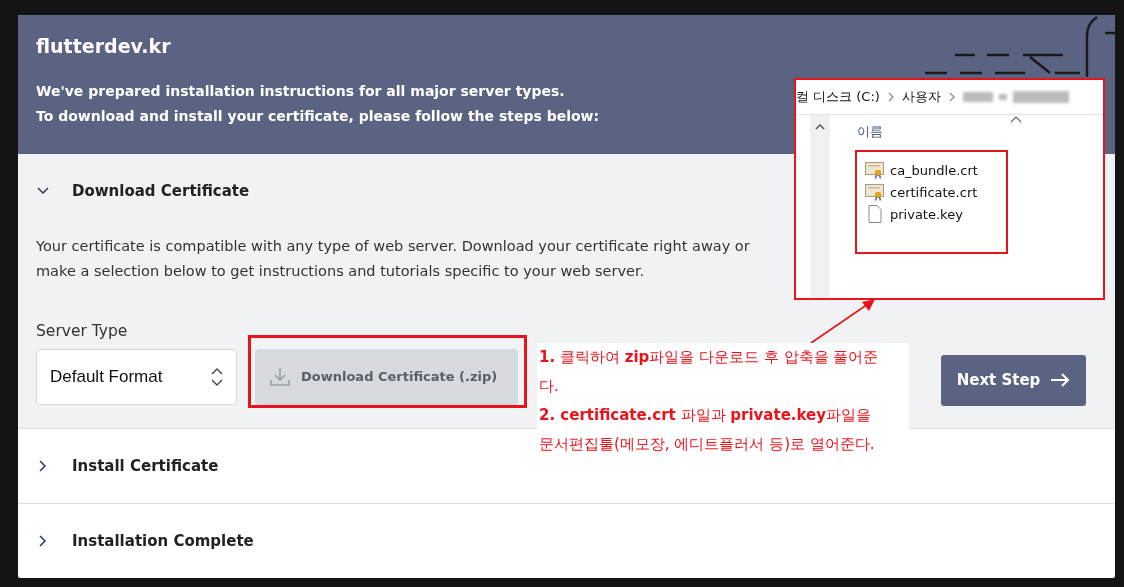  What do you see at coordinates (838, 97) in the screenshot?
I see `breadcrumb-item: 컬 디스크 (C:)` at bounding box center [838, 97].